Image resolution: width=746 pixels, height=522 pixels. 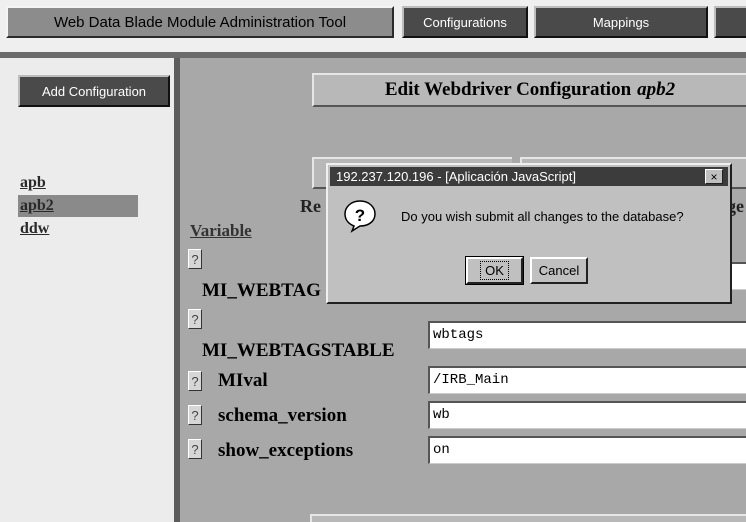 I want to click on help-button-mi-webtag: ?, so click(x=195, y=259).